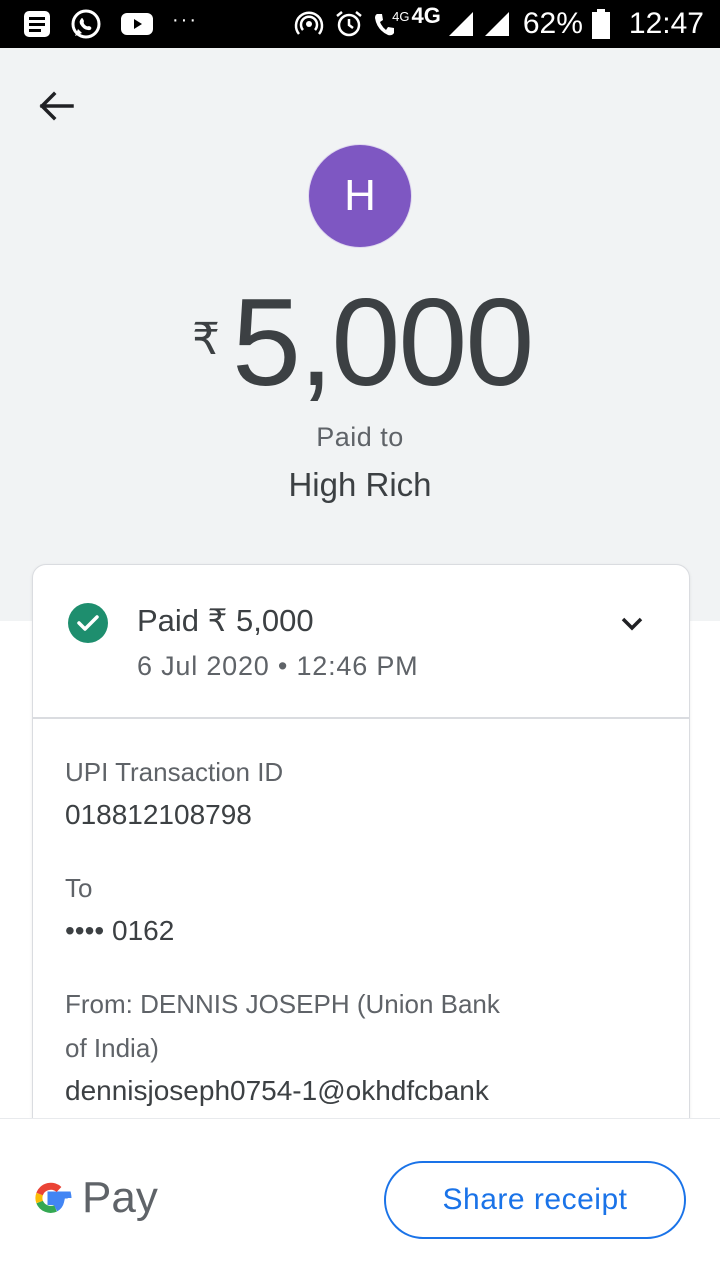 This screenshot has height=1281, width=720. I want to click on share-receipt-button: Share receipt, so click(535, 1200).